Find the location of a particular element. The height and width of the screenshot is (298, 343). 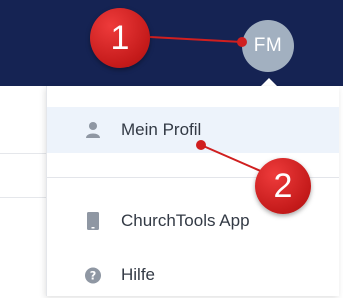

help-circle-icon: ? is located at coordinates (93, 275).